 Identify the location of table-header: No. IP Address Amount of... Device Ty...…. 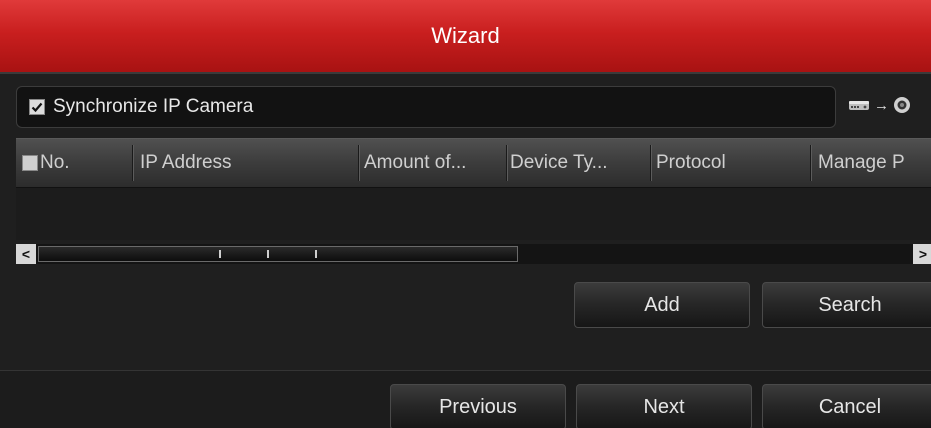
(473, 163).